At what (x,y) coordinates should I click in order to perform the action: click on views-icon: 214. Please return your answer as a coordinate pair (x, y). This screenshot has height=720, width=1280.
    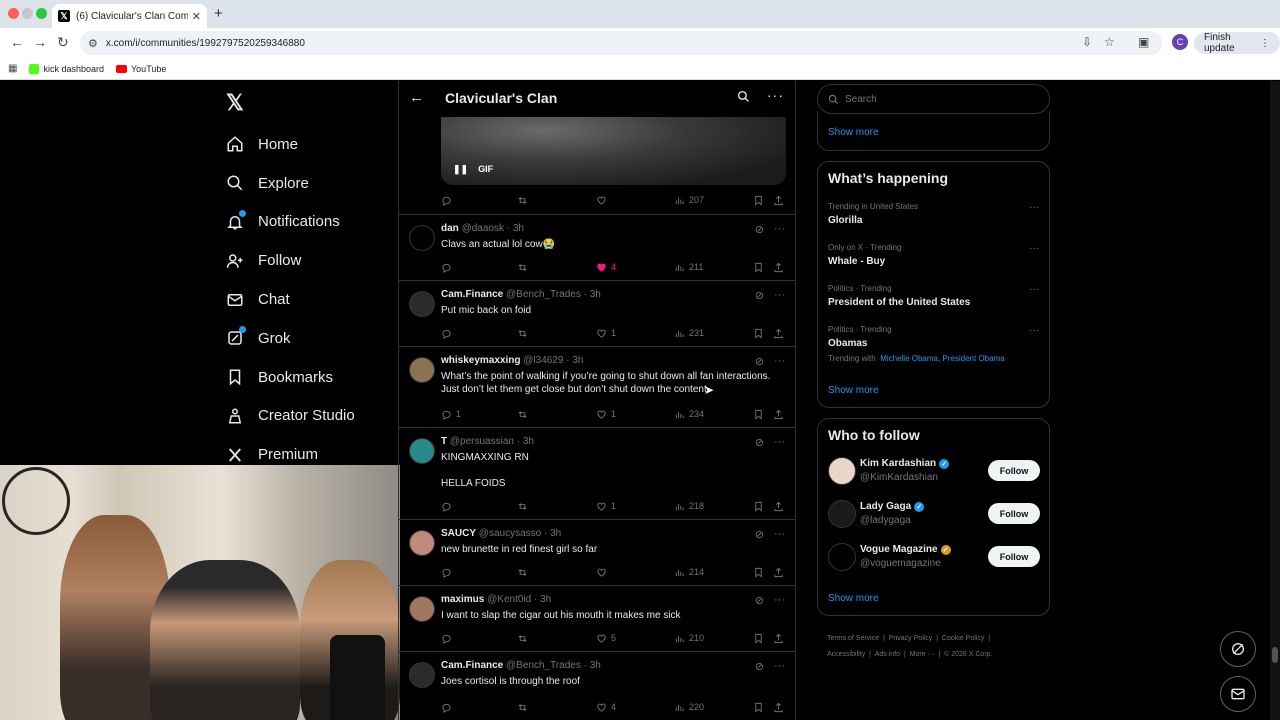
    Looking at the image, I should click on (689, 572).